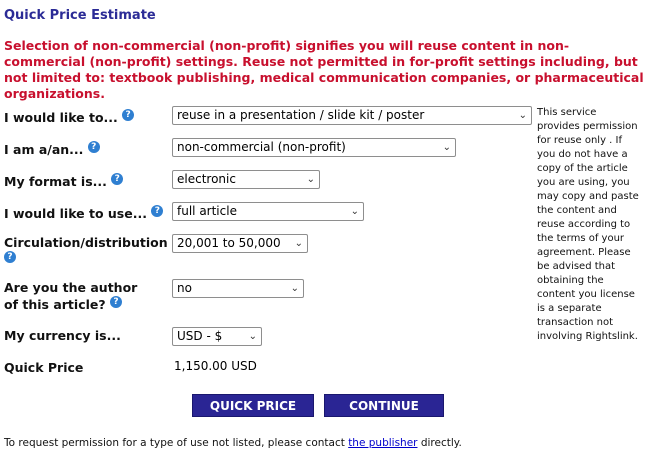 The width and height of the screenshot is (668, 465). Describe the element at coordinates (261, 147) in the screenshot. I see `requestor-select-value: non-commercial (non-profit)` at that location.